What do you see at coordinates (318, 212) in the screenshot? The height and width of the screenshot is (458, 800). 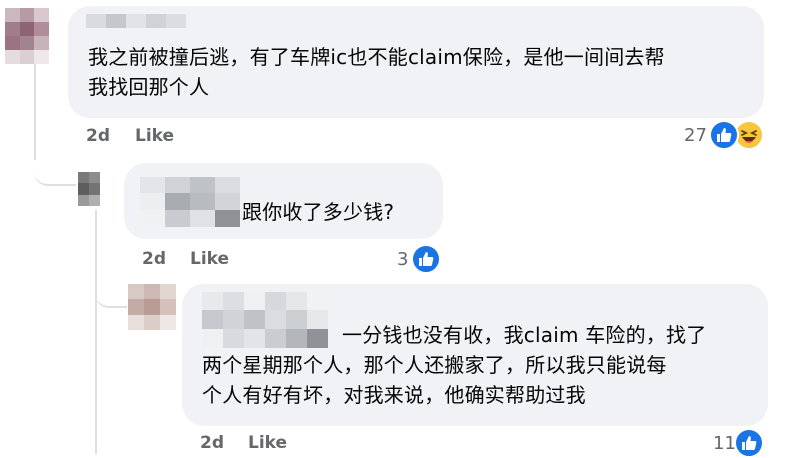 I see `comment-text: 跟你收了多少钱?` at bounding box center [318, 212].